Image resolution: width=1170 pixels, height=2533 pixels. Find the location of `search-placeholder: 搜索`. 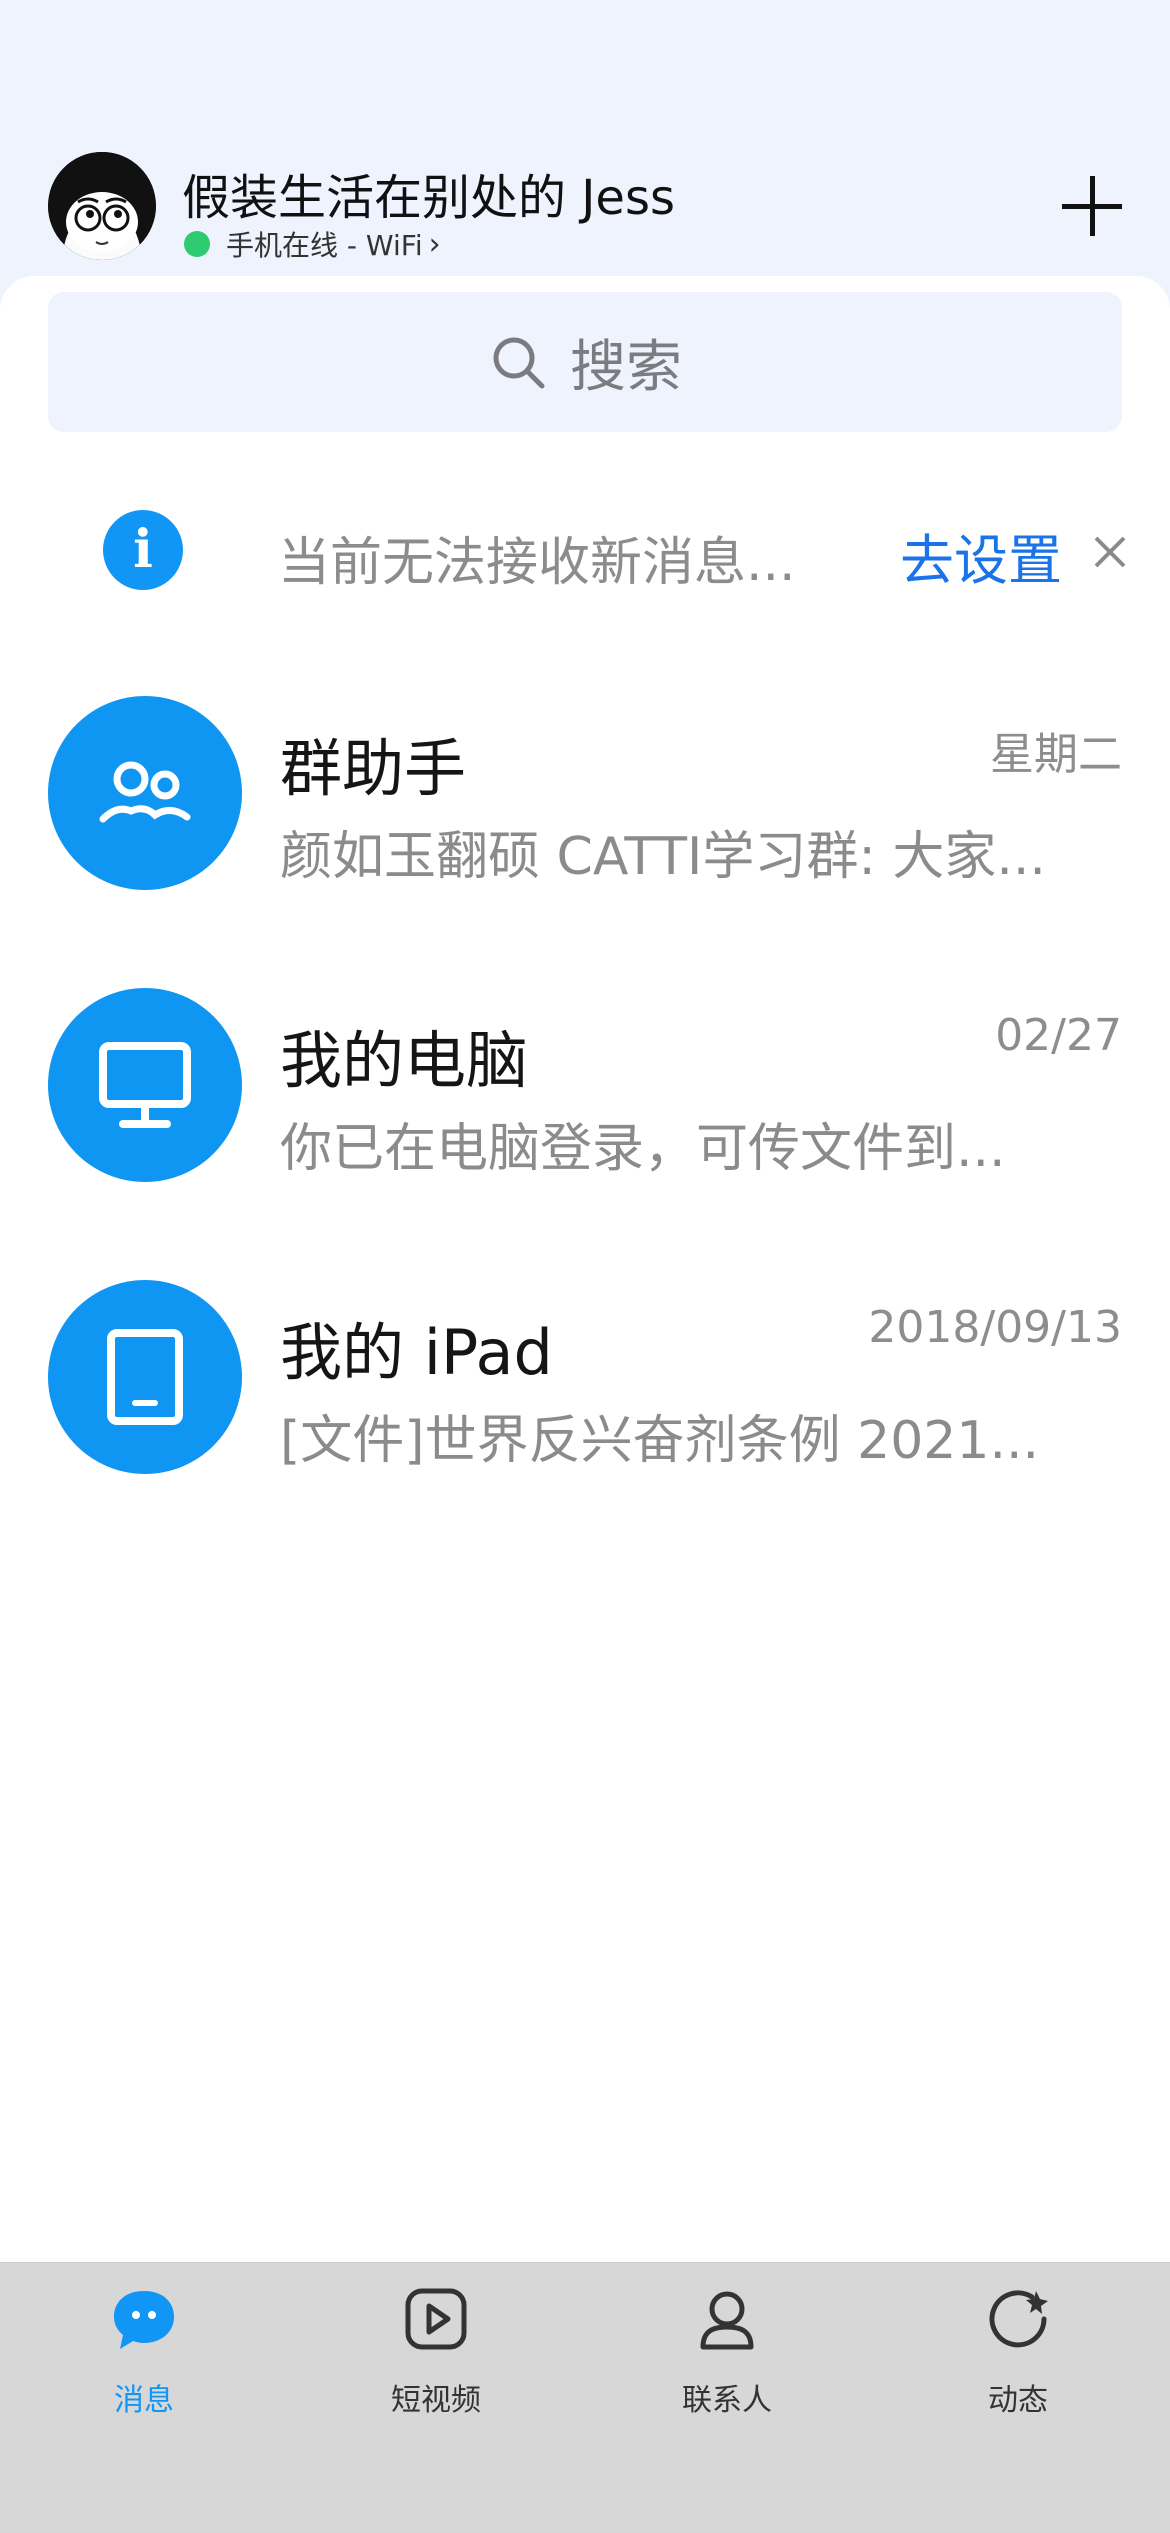

search-placeholder: 搜索 is located at coordinates (626, 367).